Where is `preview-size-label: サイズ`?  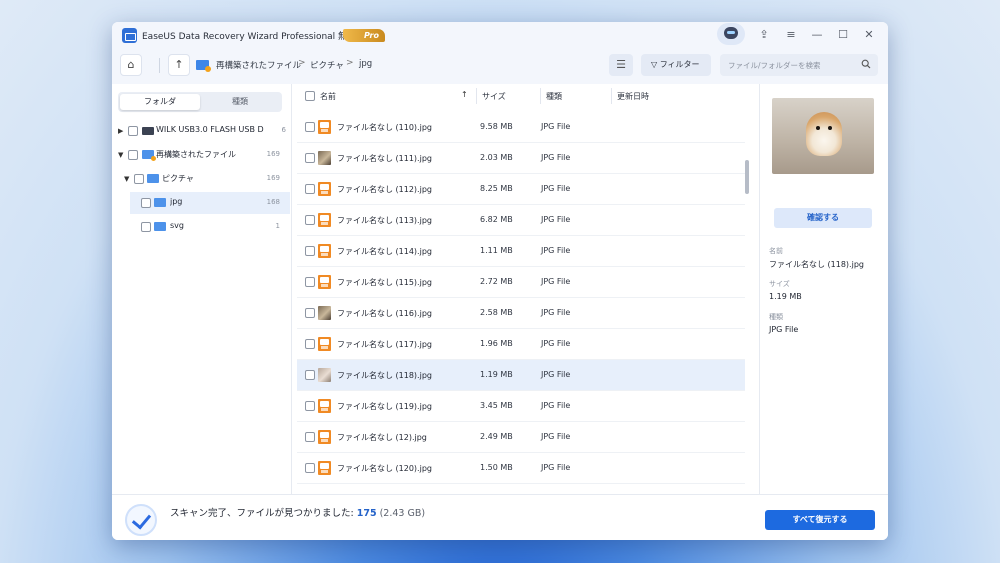 preview-size-label: サイズ is located at coordinates (779, 284).